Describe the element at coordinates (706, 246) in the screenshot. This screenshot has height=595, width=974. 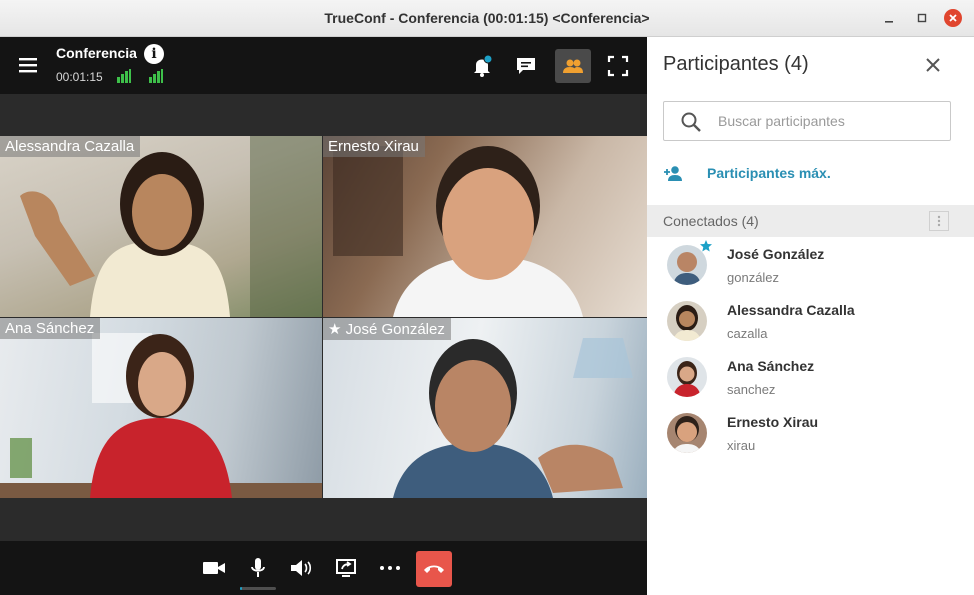
I see `owner-star-icon` at that location.